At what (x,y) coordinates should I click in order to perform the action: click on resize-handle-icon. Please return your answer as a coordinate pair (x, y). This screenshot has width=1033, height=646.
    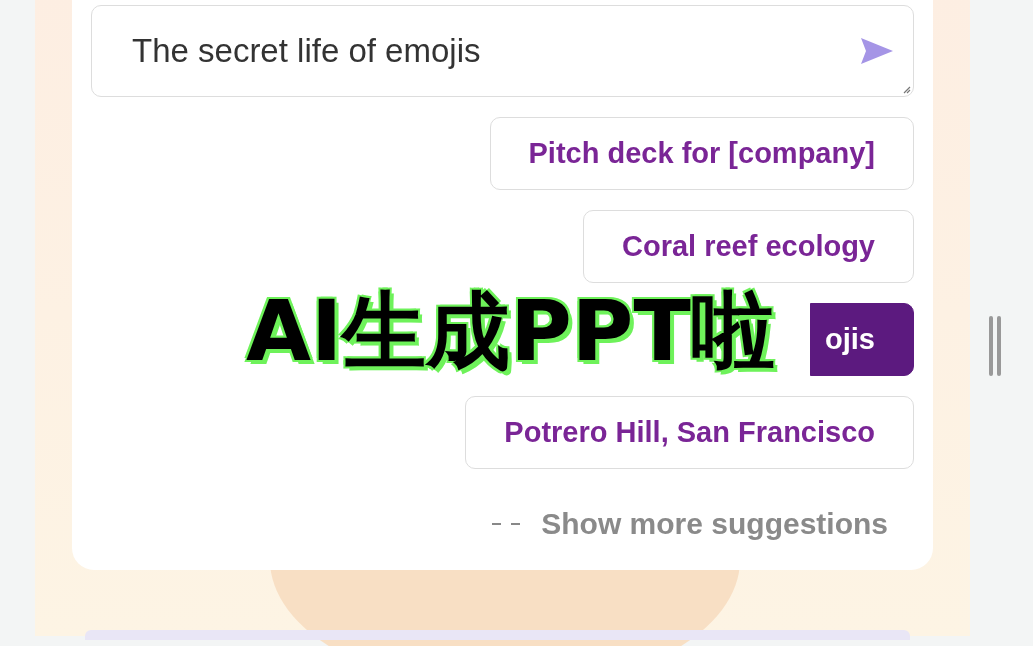
    Looking at the image, I should click on (906, 89).